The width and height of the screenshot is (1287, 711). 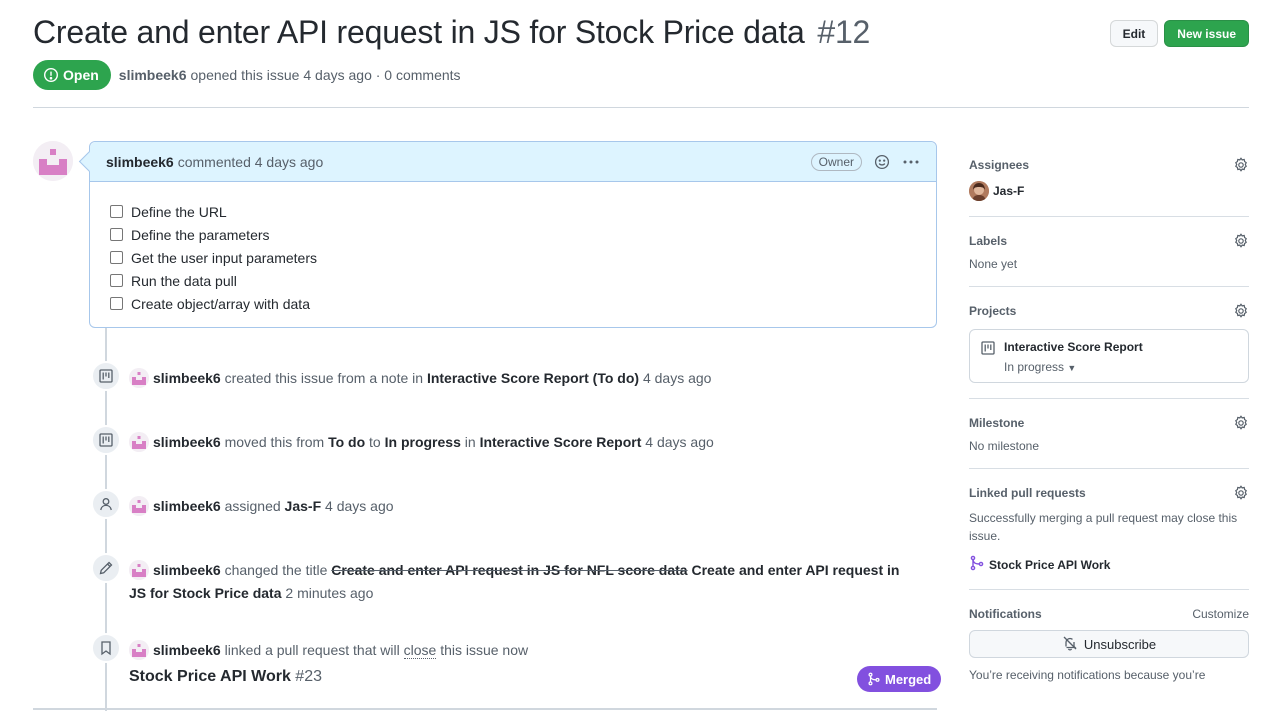 I want to click on owner-badge: Owner, so click(x=836, y=161).